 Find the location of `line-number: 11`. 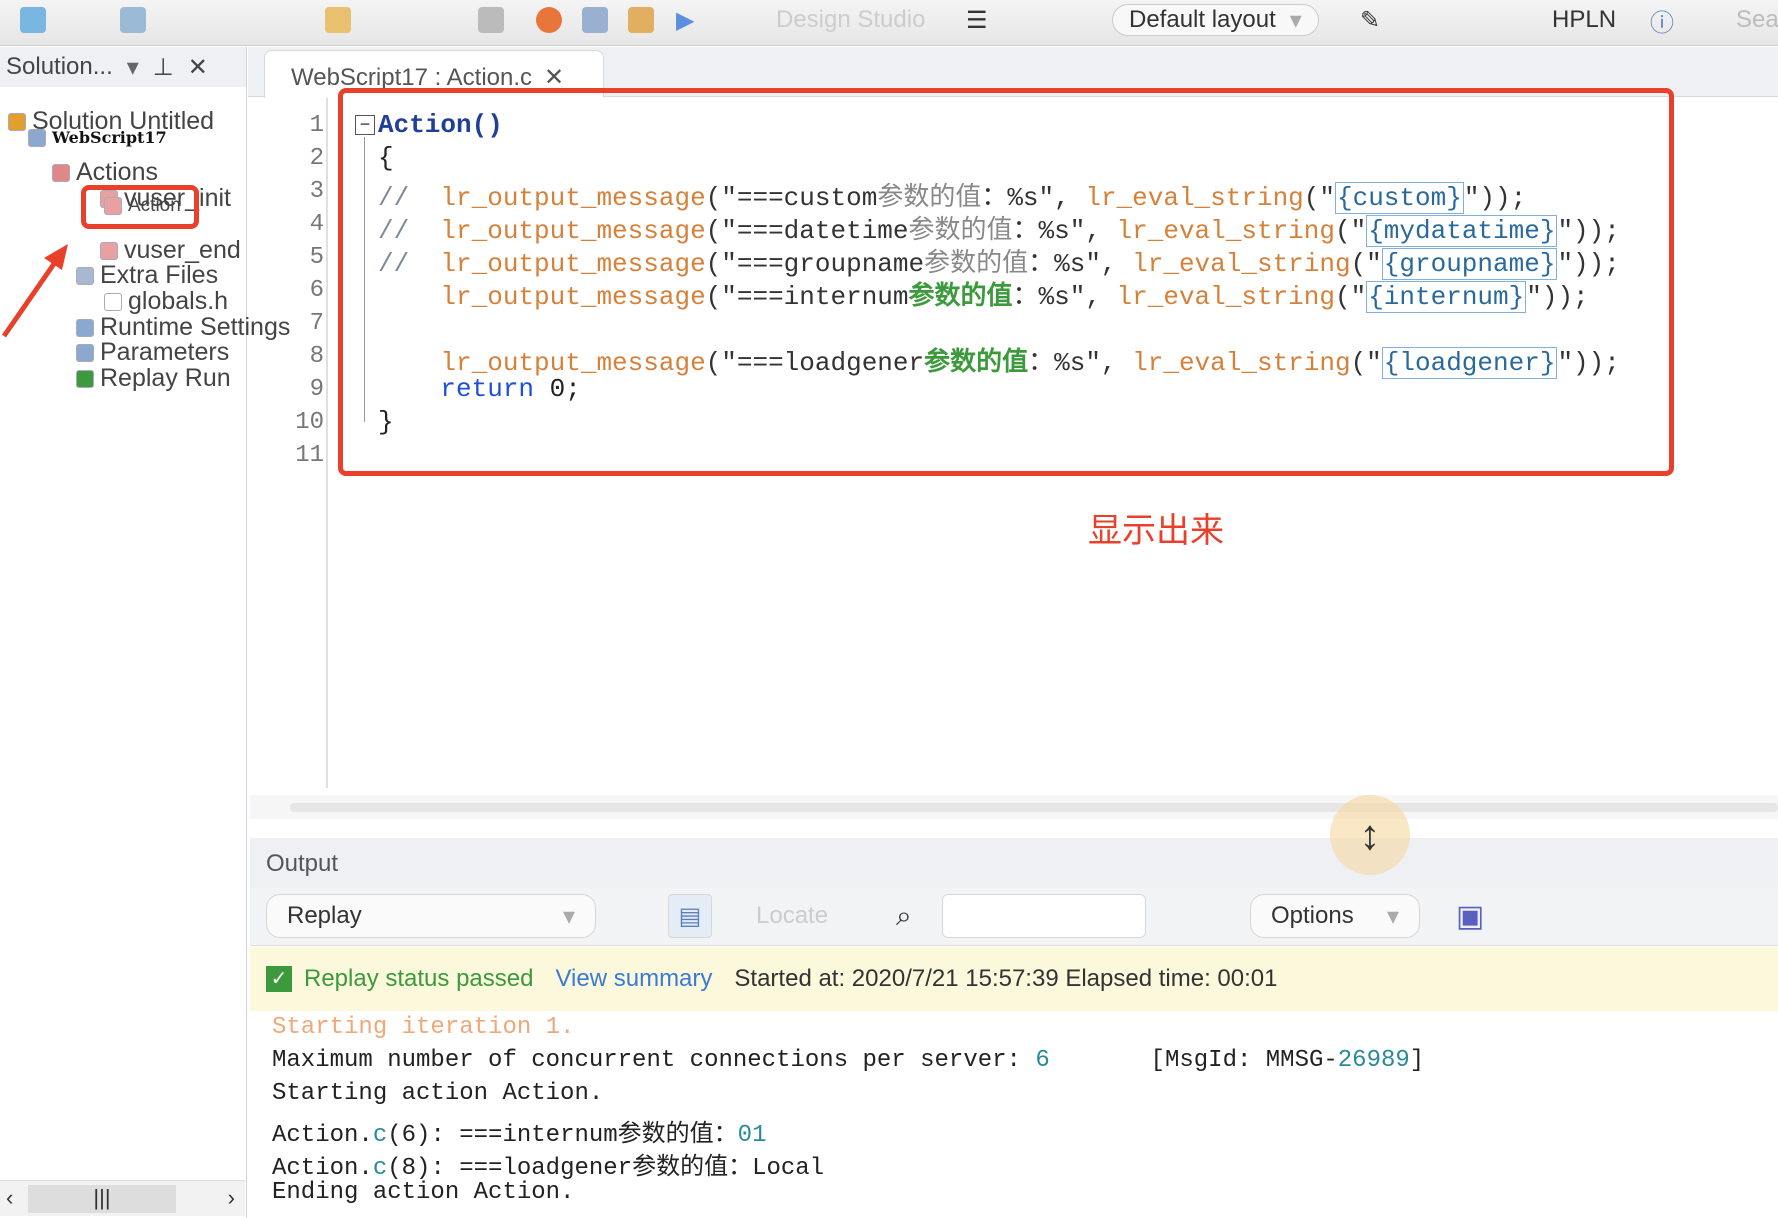

line-number: 11 is located at coordinates (309, 455).